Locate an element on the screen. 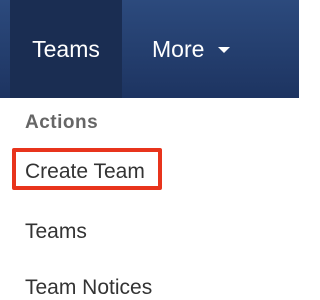 The image size is (320, 300). nav-more-dropdown: More is located at coordinates (183, 49).